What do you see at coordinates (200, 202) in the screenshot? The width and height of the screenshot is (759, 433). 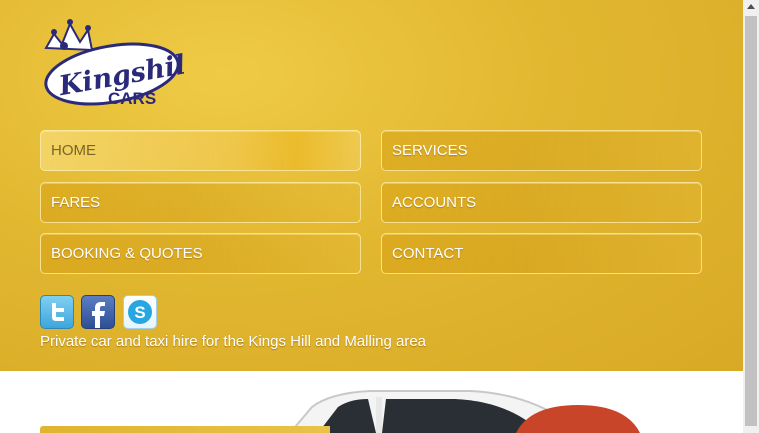 I see `nav-fares: FARES` at bounding box center [200, 202].